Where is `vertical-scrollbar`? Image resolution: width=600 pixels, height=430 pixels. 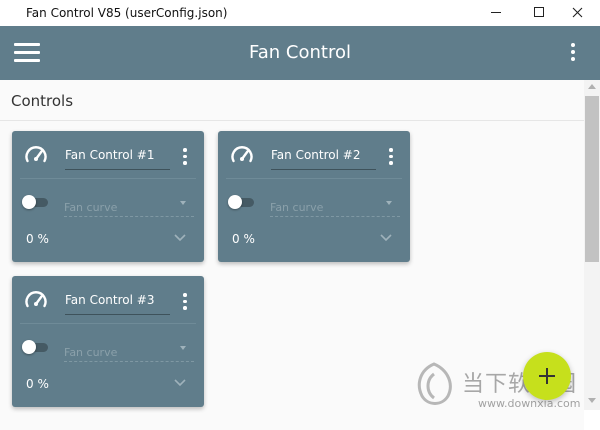
vertical-scrollbar is located at coordinates (592, 245).